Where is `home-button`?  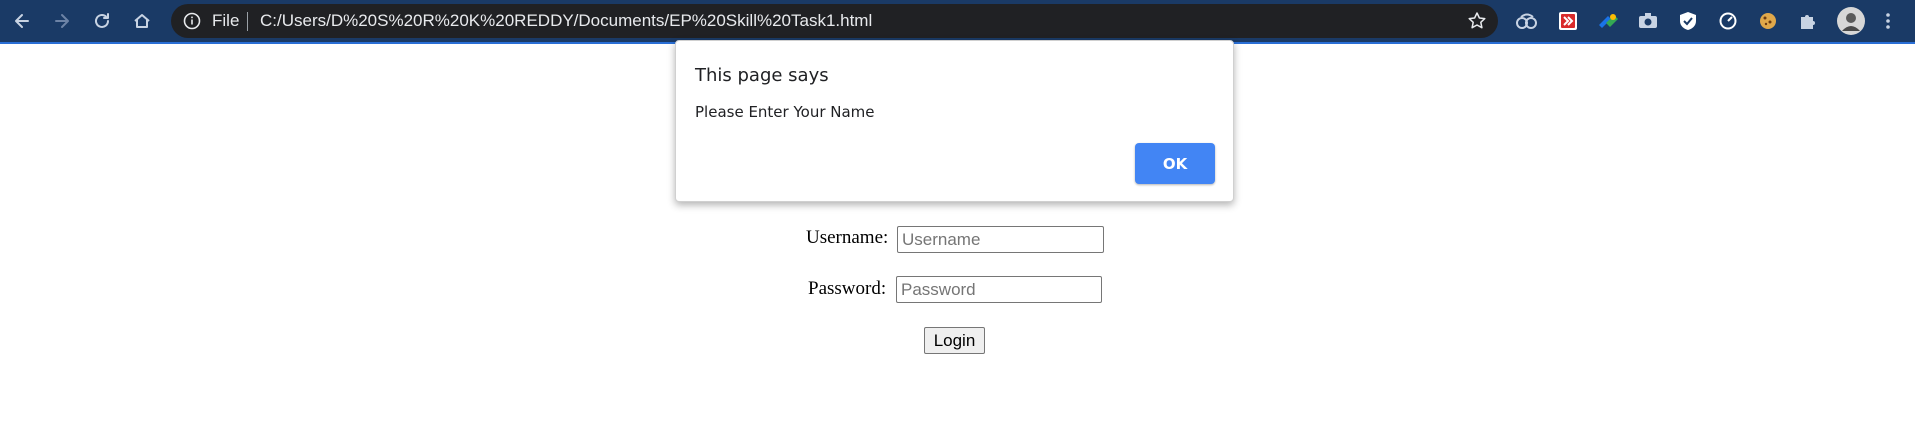
home-button is located at coordinates (142, 21).